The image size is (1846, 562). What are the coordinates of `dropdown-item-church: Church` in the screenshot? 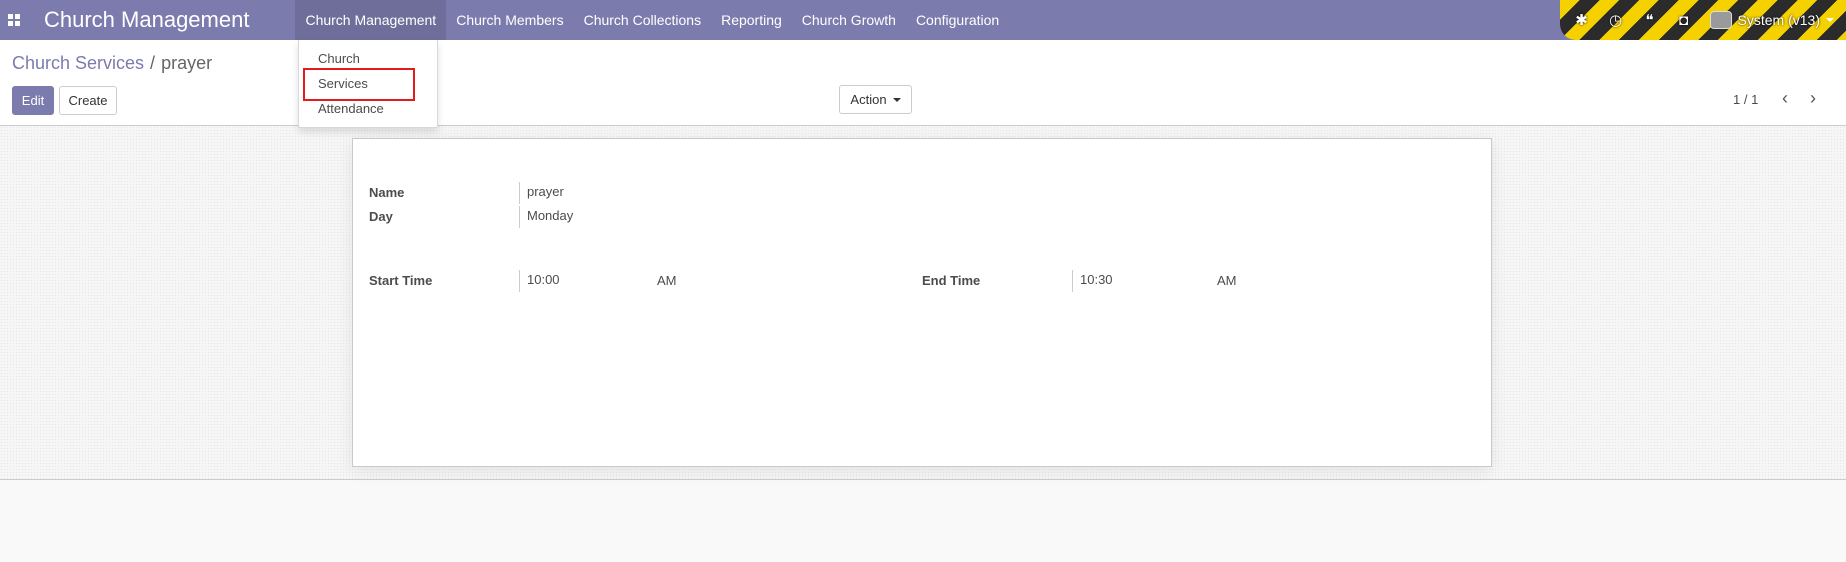 It's located at (339, 58).